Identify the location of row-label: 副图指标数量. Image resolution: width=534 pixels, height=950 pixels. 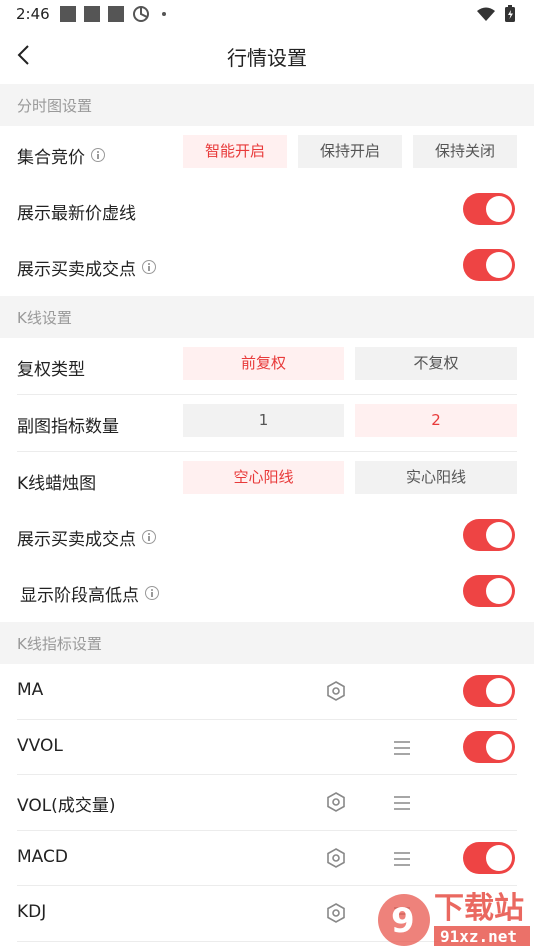
(68, 427).